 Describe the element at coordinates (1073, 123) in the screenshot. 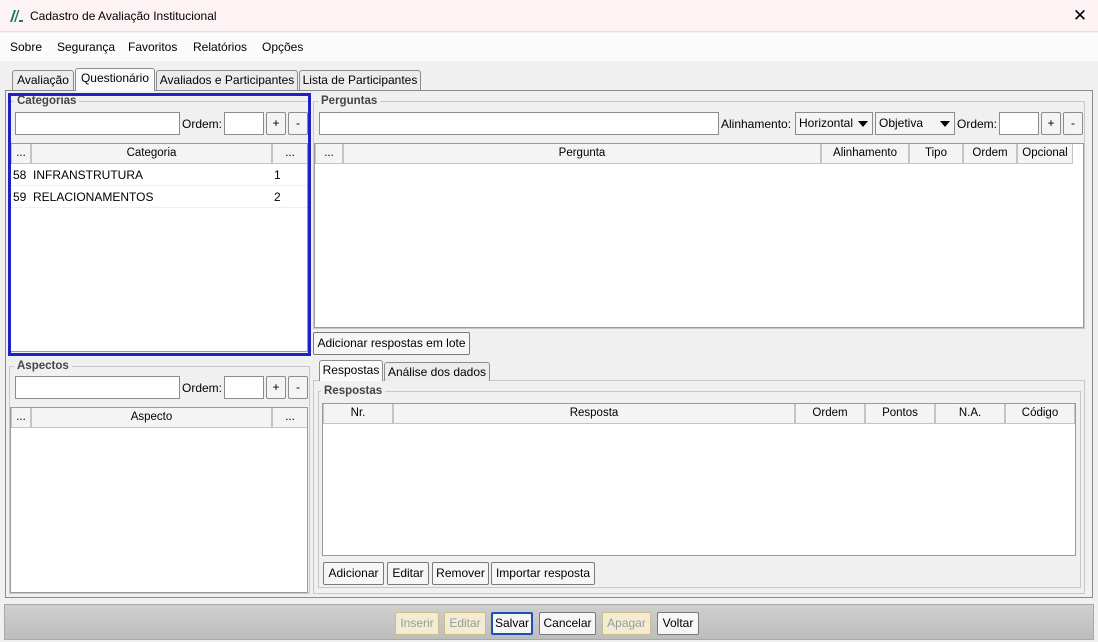

I see `pergunta-remove-button: -` at that location.